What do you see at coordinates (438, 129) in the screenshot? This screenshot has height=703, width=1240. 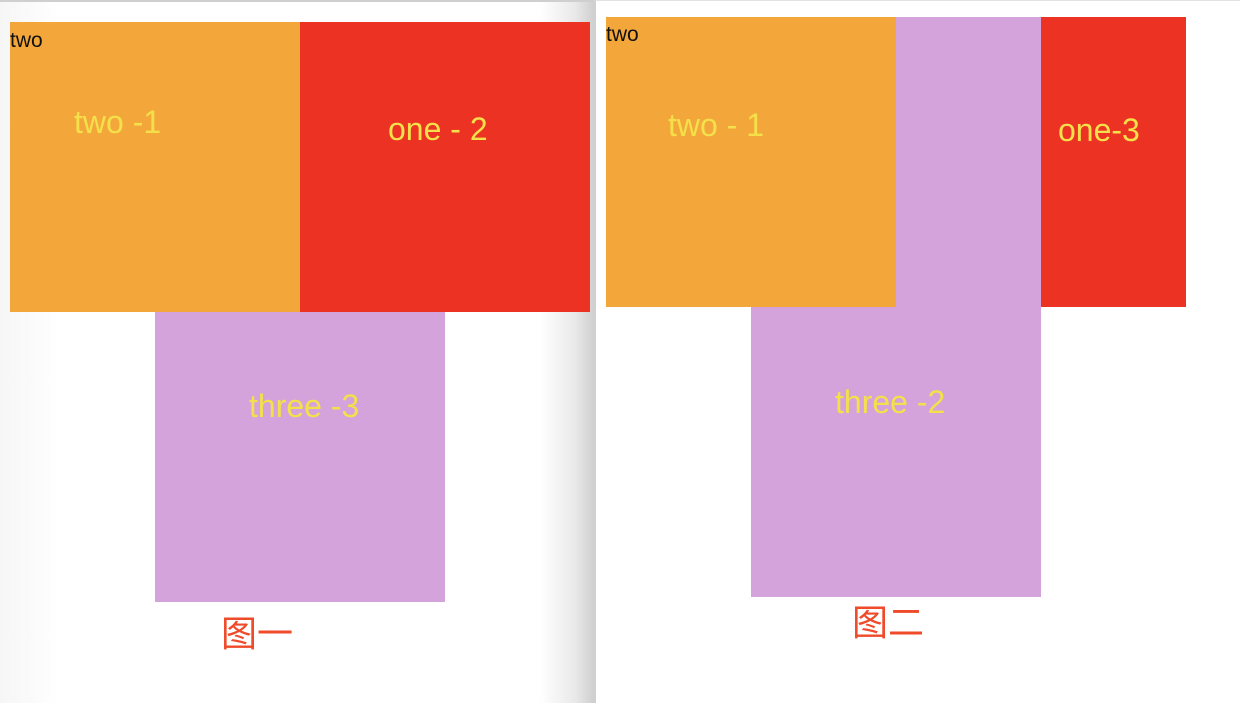 I see `figure1-box-one-label: one - 2` at bounding box center [438, 129].